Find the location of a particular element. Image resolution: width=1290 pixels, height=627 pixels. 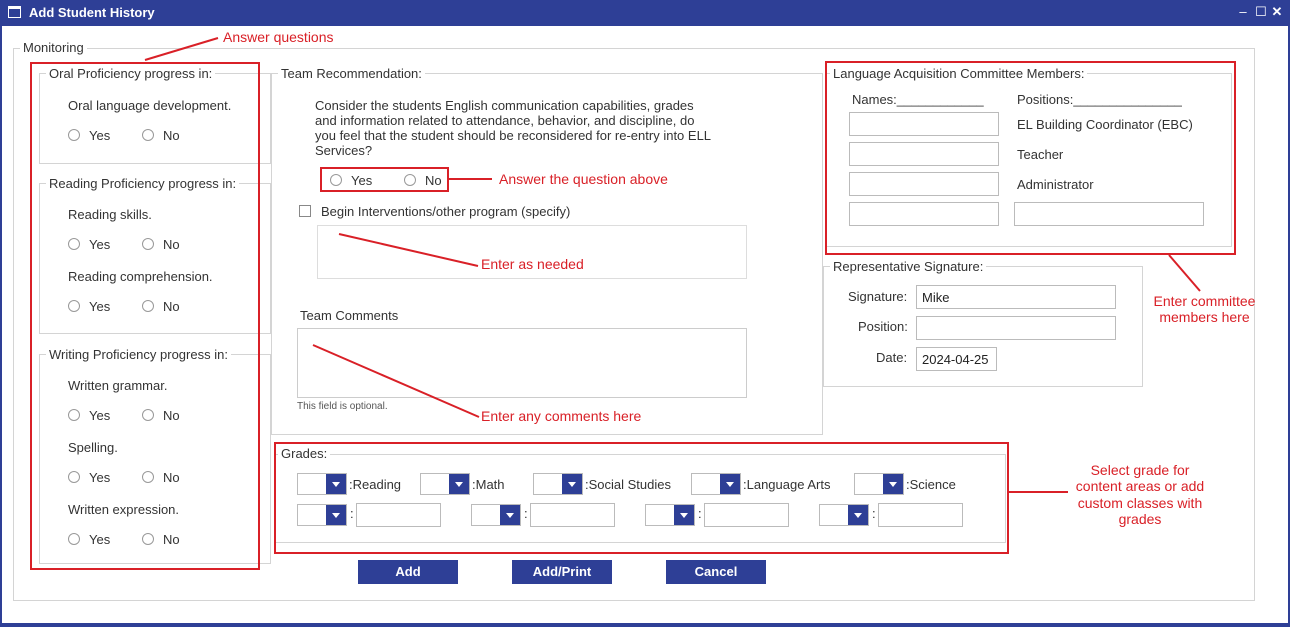

annotation-grades-line-4: grades is located at coordinates (1140, 519).